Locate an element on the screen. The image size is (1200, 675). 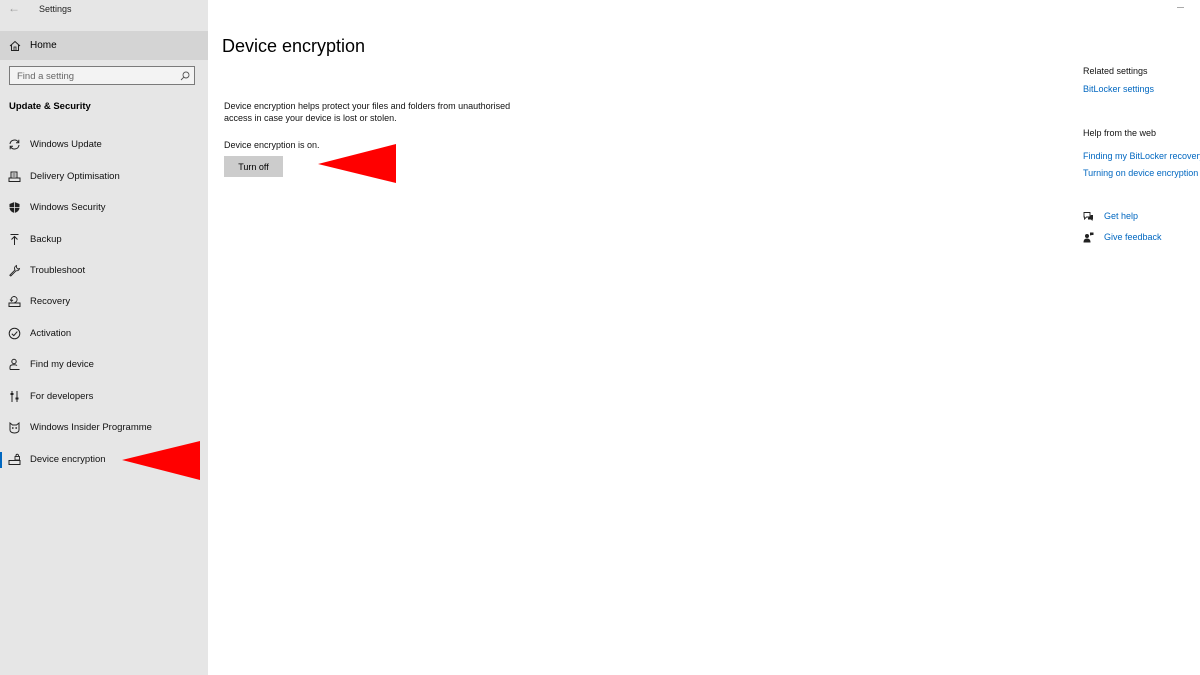
section-title: Update & Security is located at coordinates (50, 106).